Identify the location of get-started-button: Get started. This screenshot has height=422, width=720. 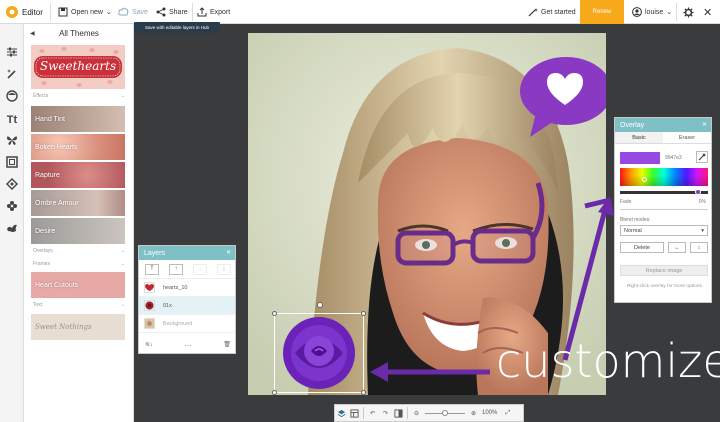
(552, 12).